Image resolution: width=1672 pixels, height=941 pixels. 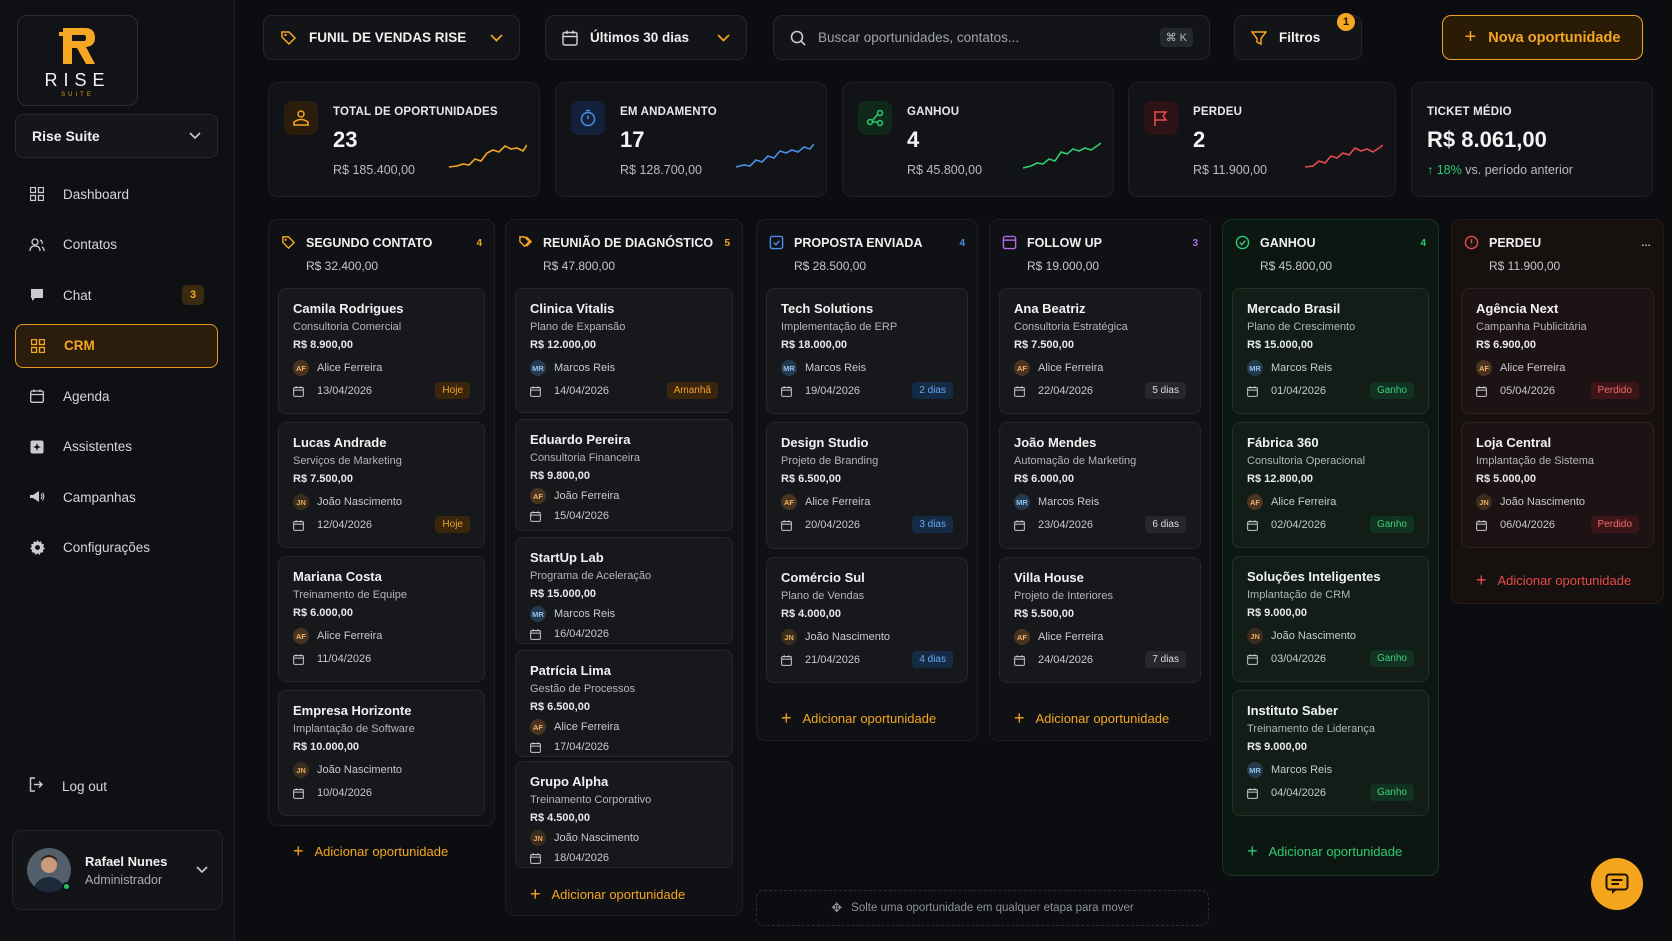 What do you see at coordinates (116, 447) in the screenshot?
I see `sidebar-item-assistentes: Assistentes` at bounding box center [116, 447].